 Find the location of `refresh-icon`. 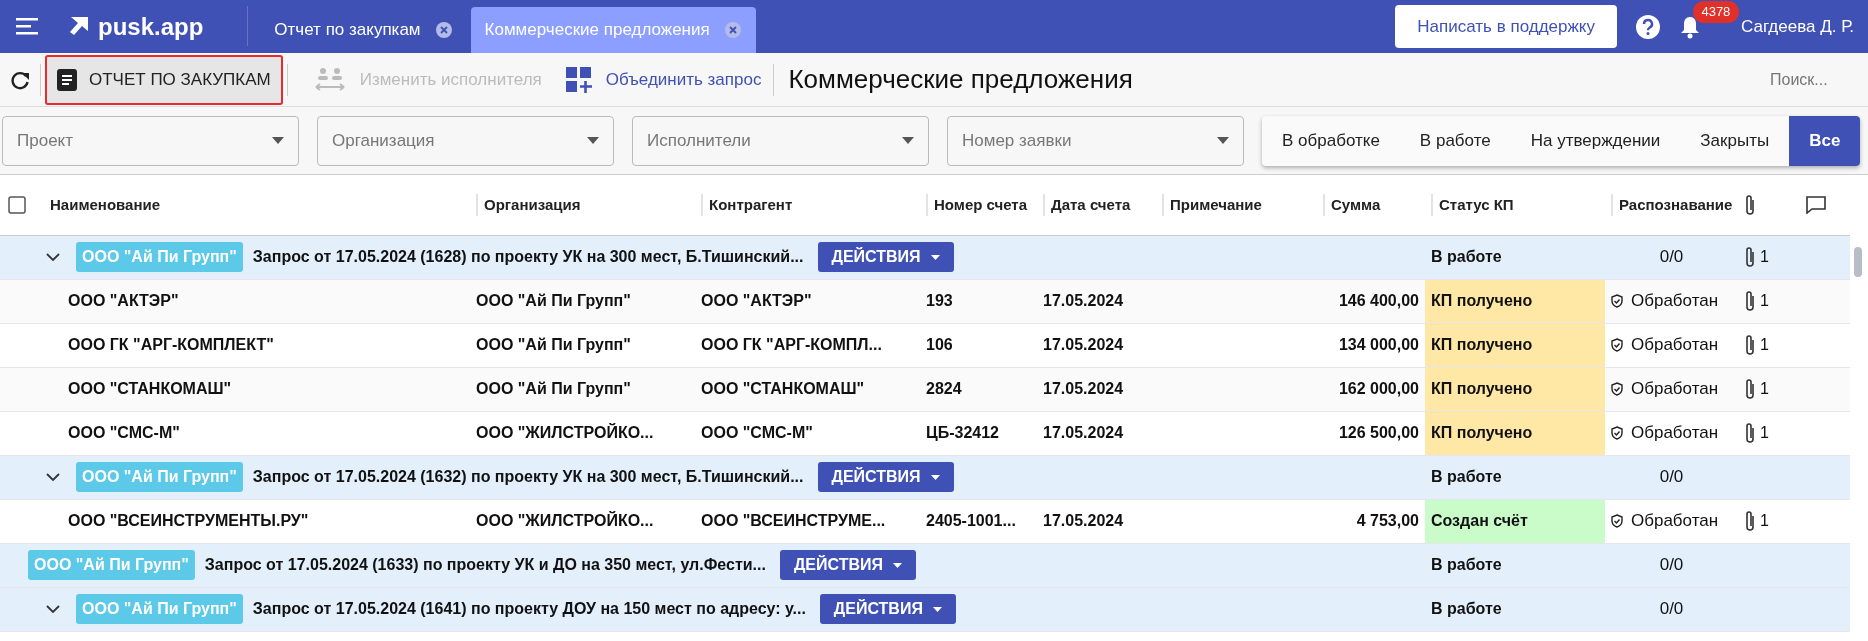

refresh-icon is located at coordinates (20, 79).